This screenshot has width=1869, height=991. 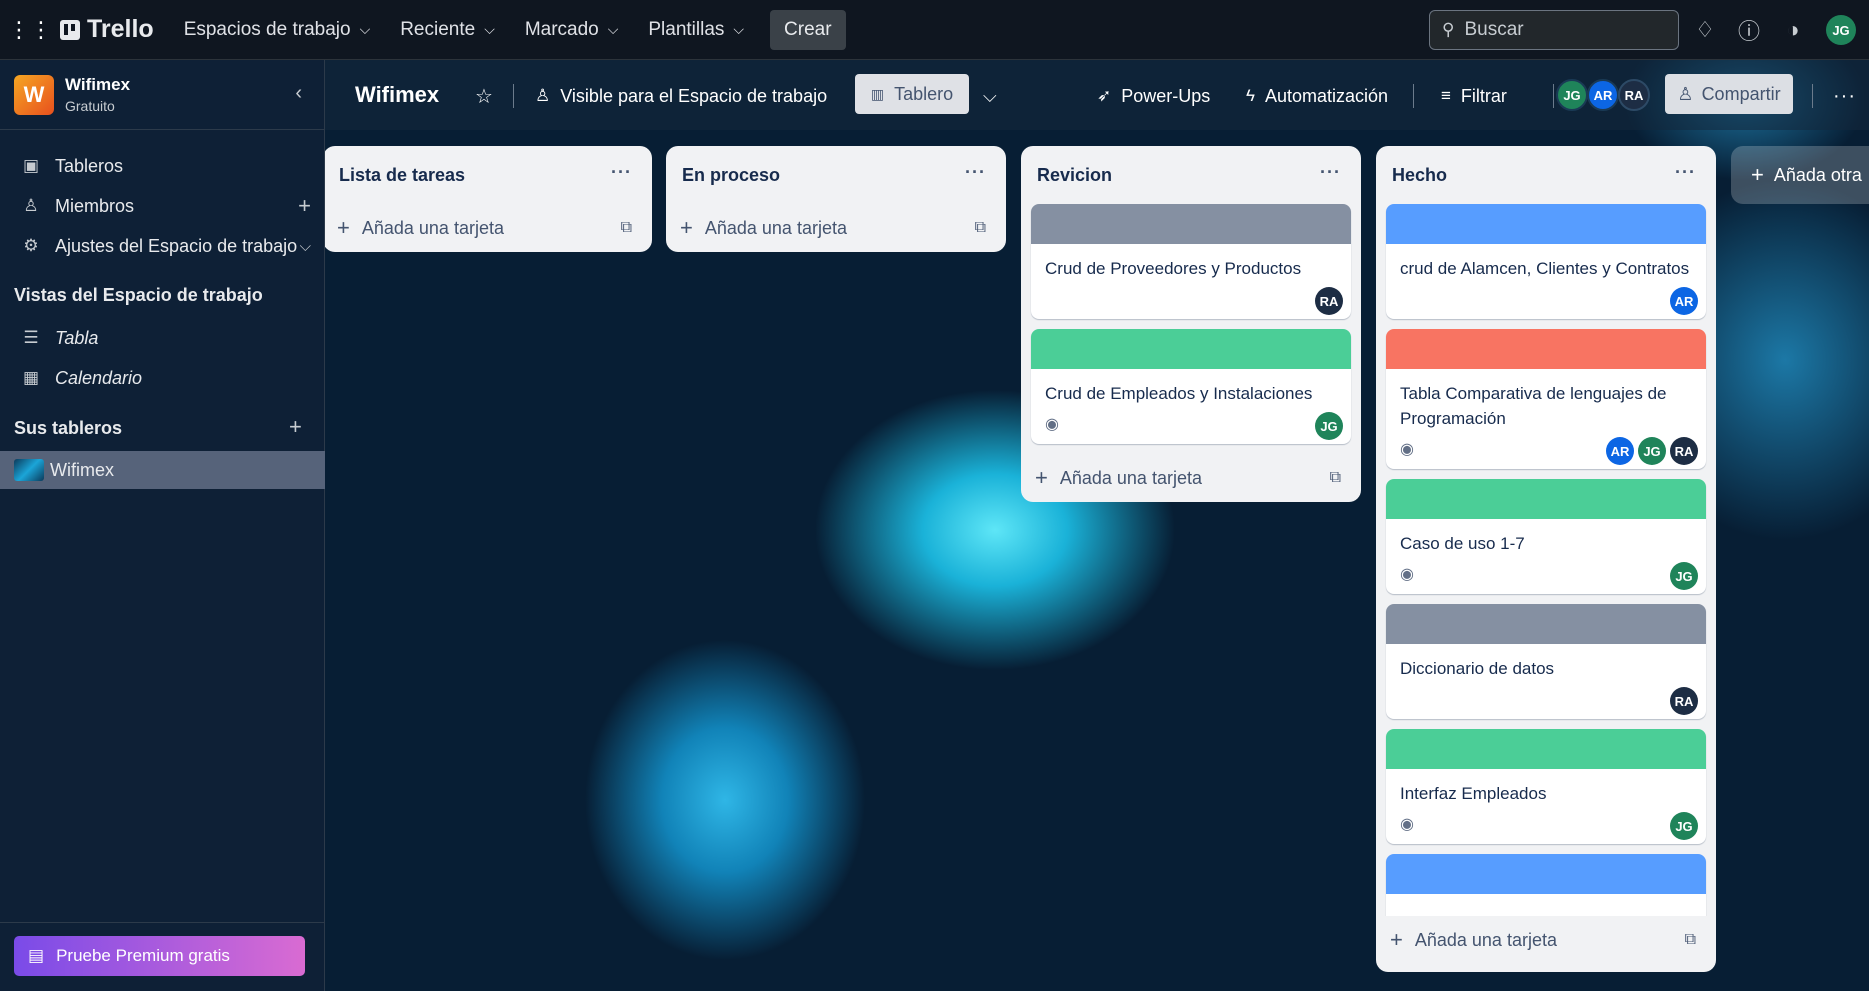 What do you see at coordinates (1474, 96) in the screenshot?
I see `filter-button: ≡ Filtrar` at bounding box center [1474, 96].